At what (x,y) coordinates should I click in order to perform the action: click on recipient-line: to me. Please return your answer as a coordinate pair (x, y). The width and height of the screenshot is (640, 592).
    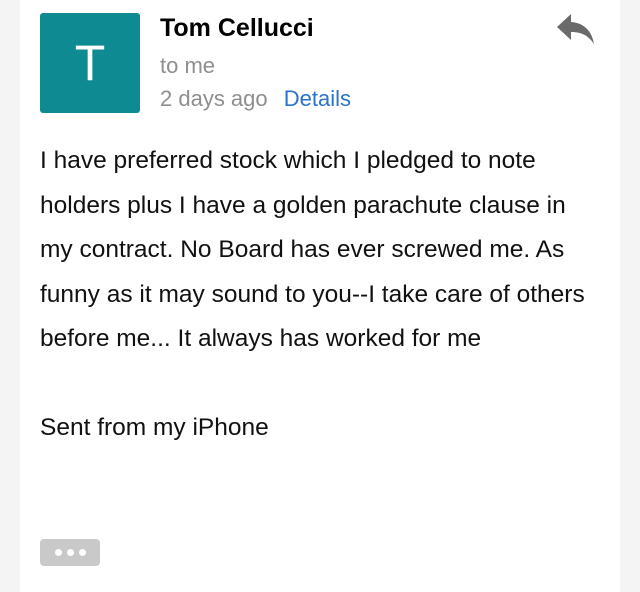
    Looking at the image, I should click on (188, 65).